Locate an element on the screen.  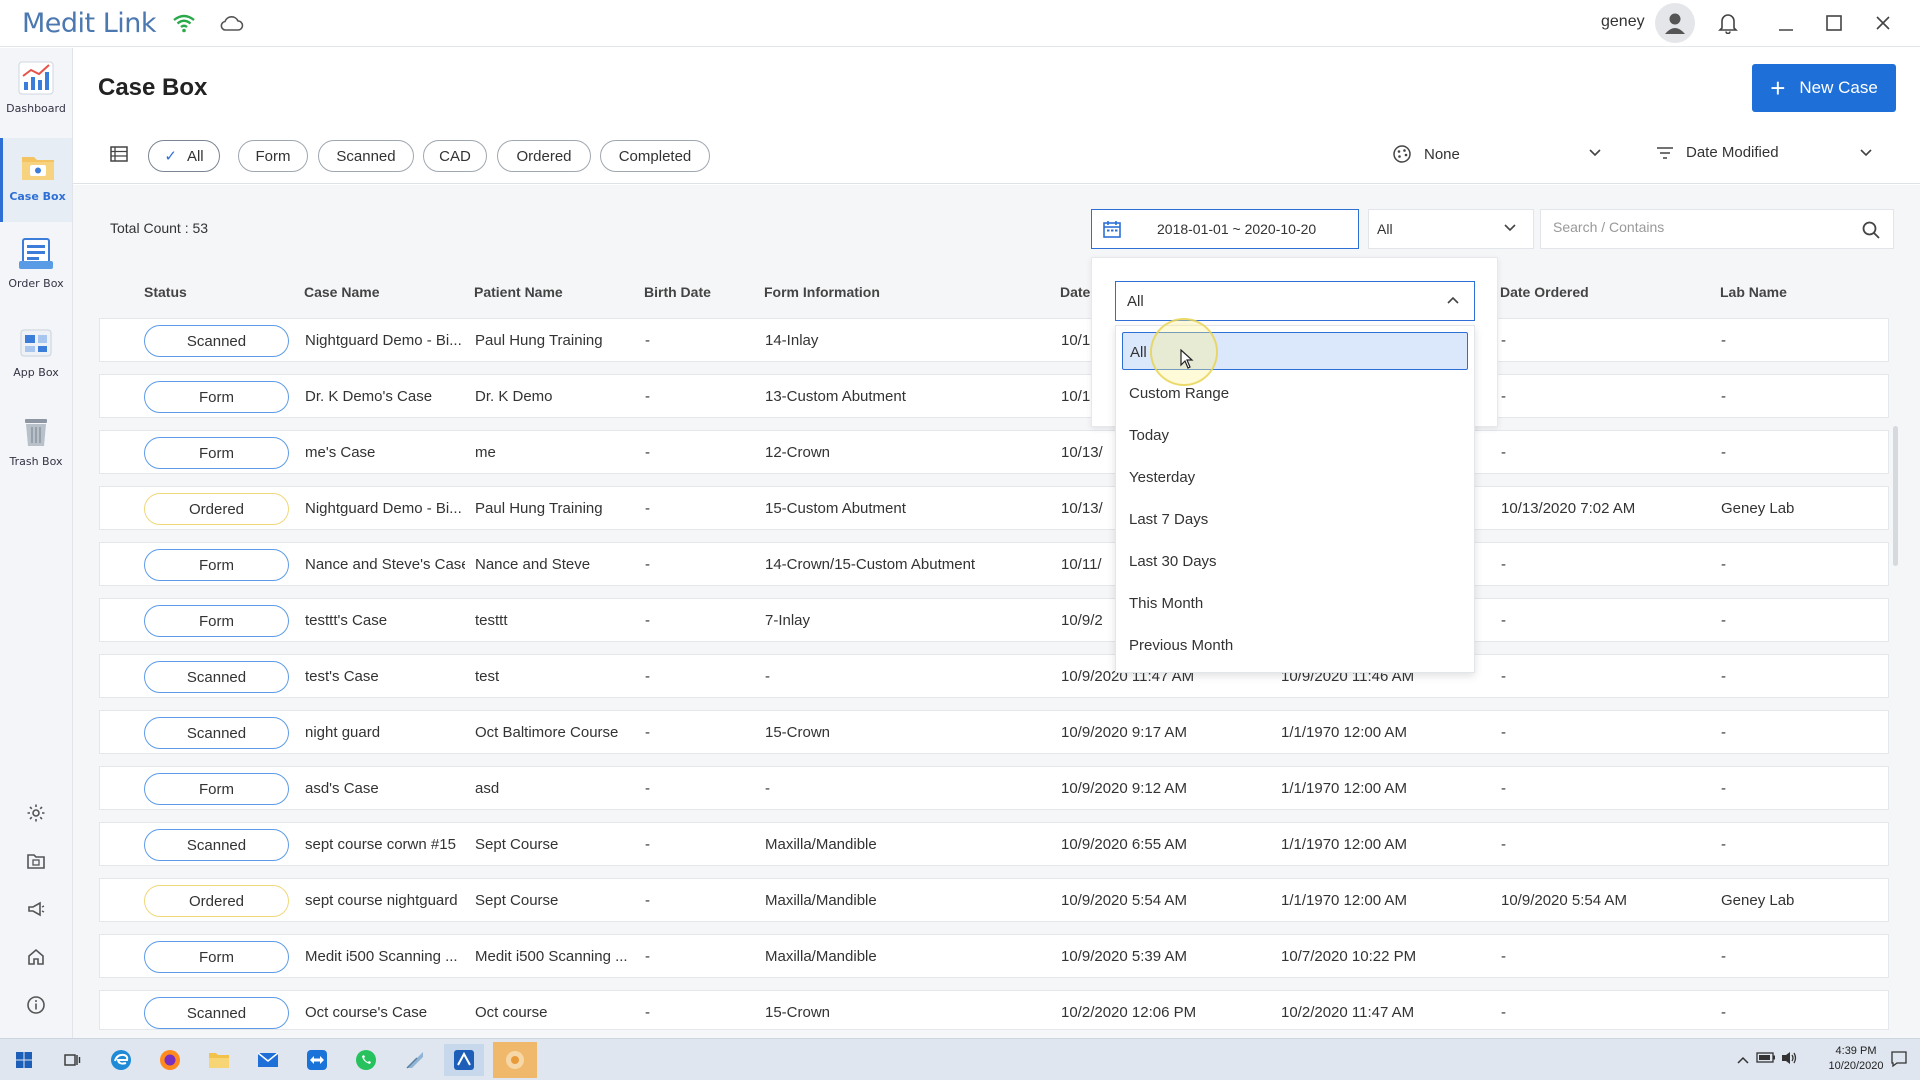
edge-icon is located at coordinates (121, 1060).